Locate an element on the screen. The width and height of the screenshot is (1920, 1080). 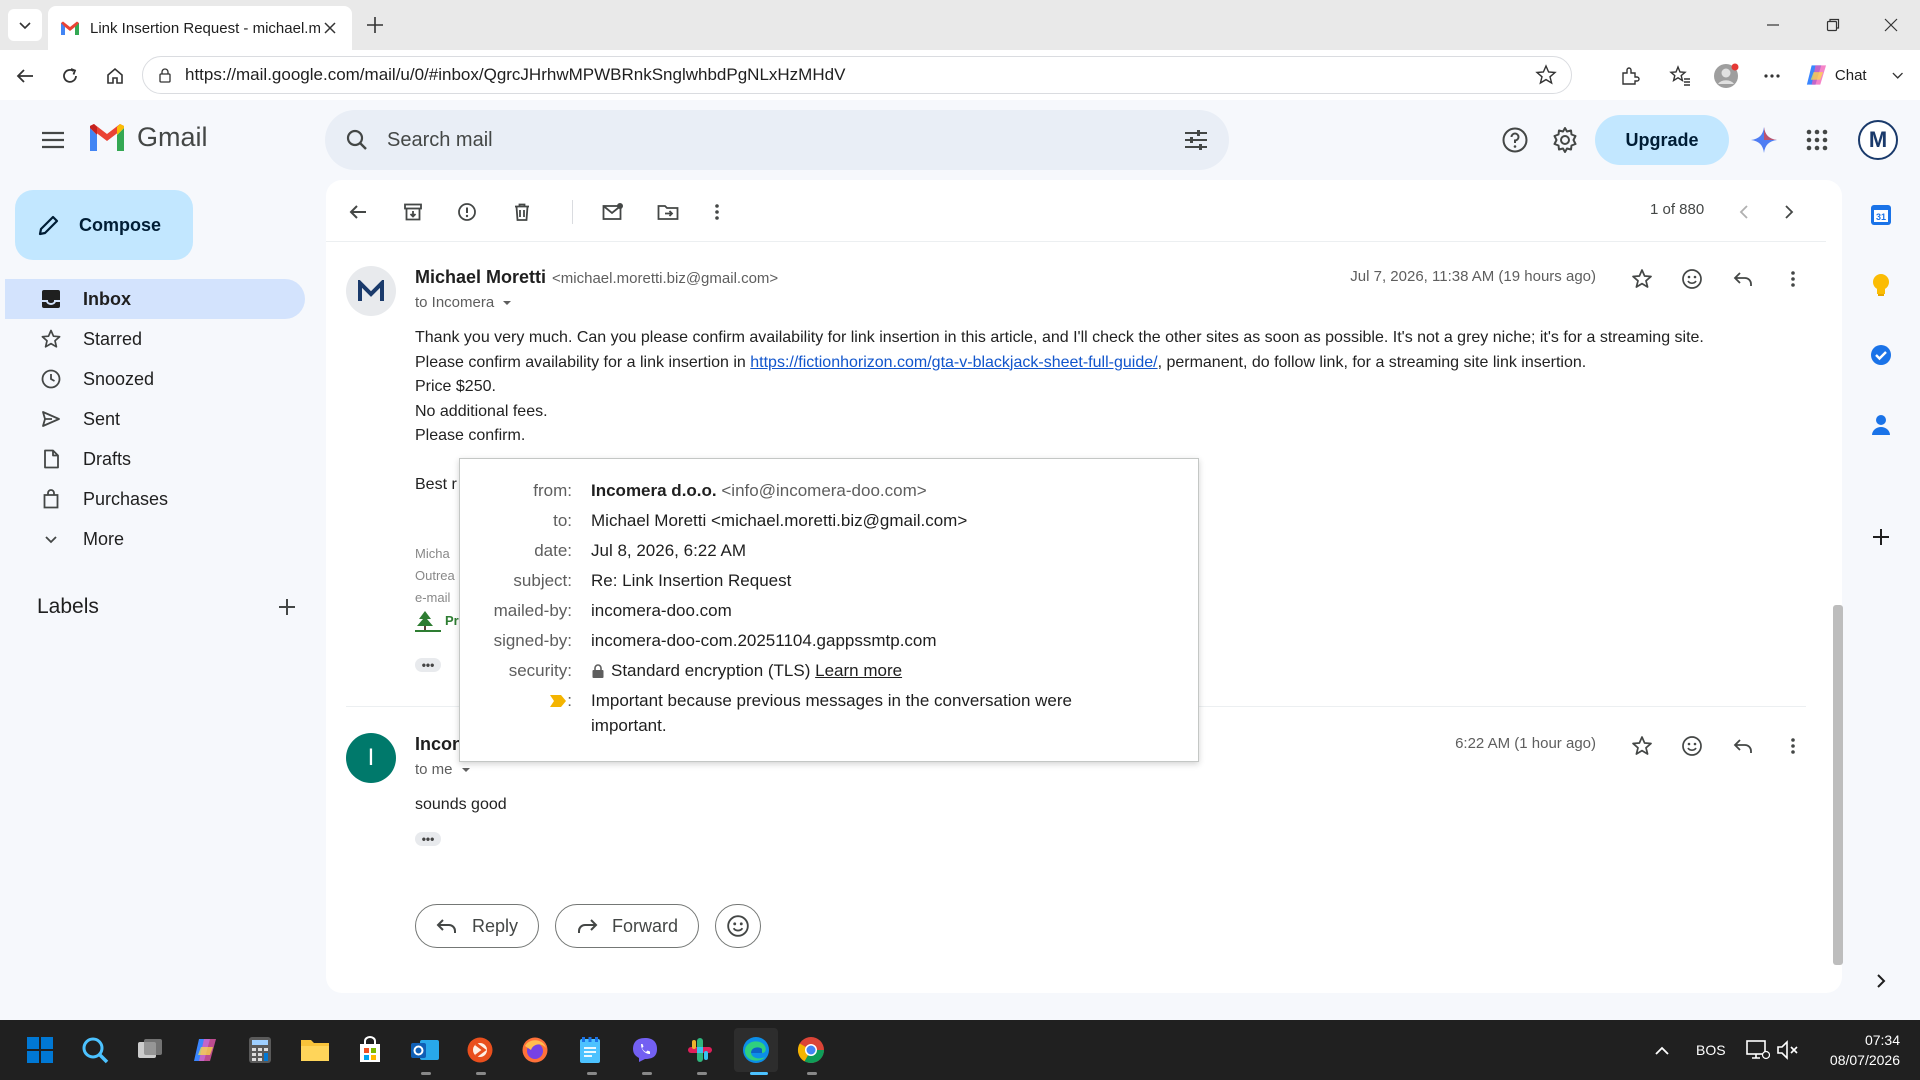
emoji-reaction-button is located at coordinates (738, 926).